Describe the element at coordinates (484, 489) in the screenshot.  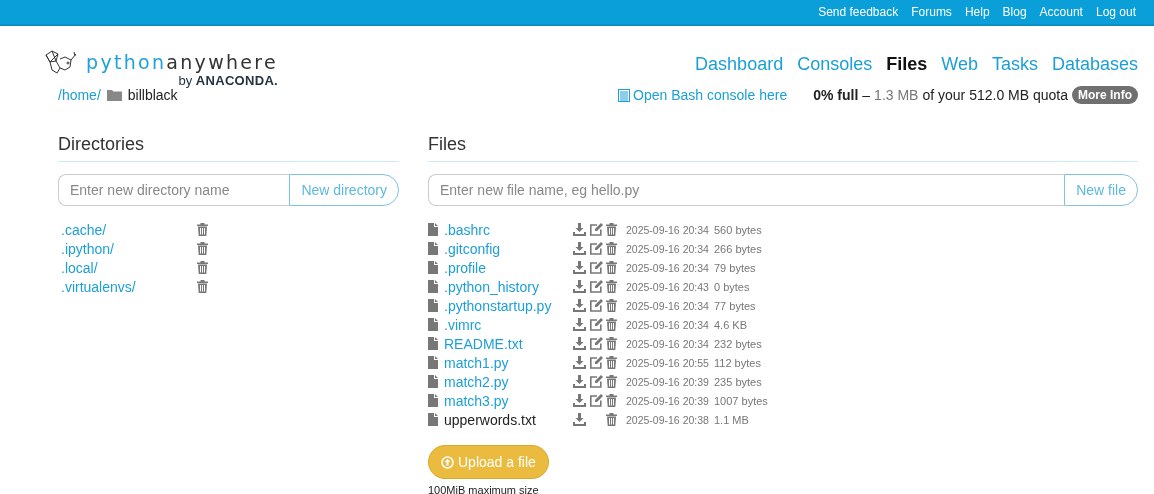
I see `upload-size-note: 100MiB maximum size` at that location.